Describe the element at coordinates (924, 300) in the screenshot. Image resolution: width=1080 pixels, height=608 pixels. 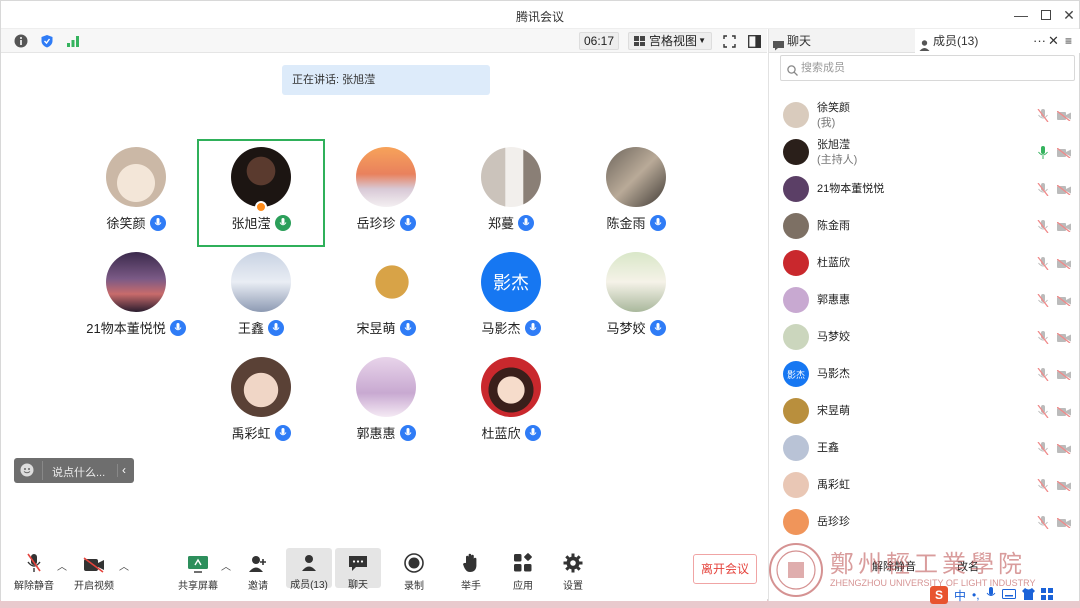
I see `member-row: 郭惠惠` at that location.